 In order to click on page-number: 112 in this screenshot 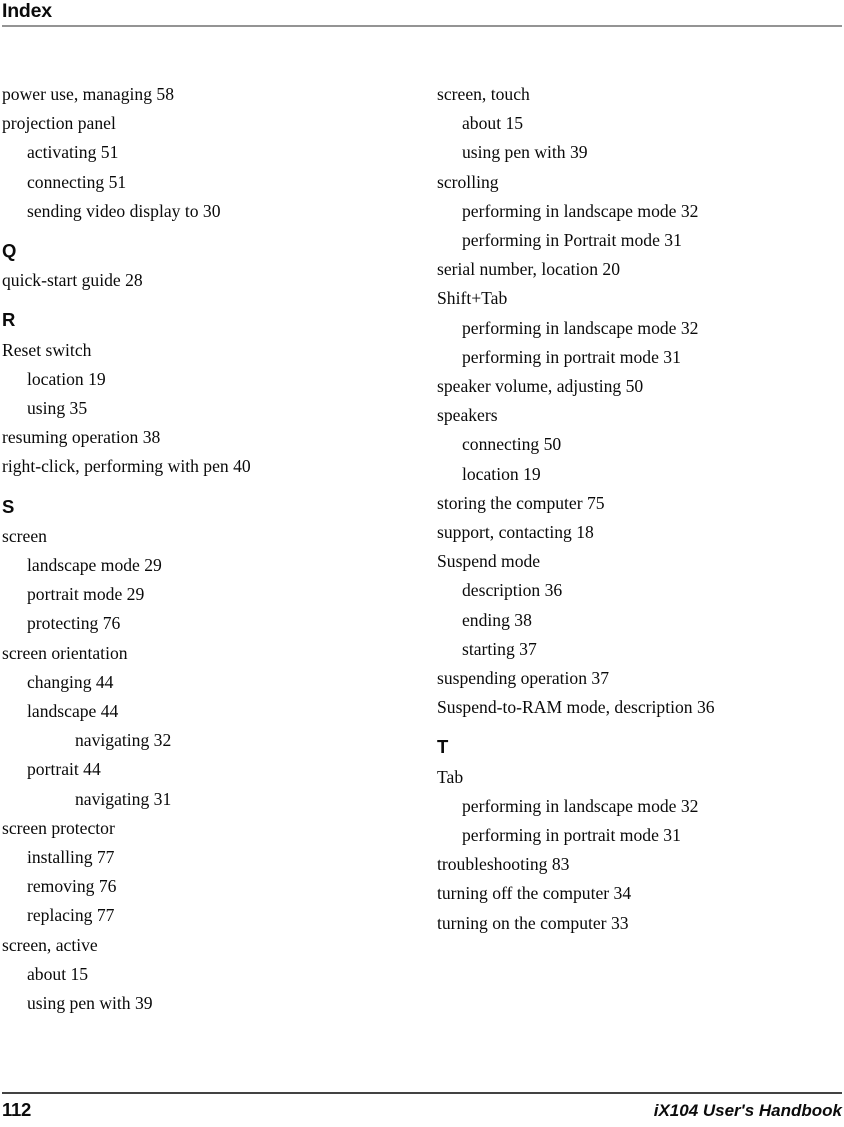, I will do `click(16, 1109)`.